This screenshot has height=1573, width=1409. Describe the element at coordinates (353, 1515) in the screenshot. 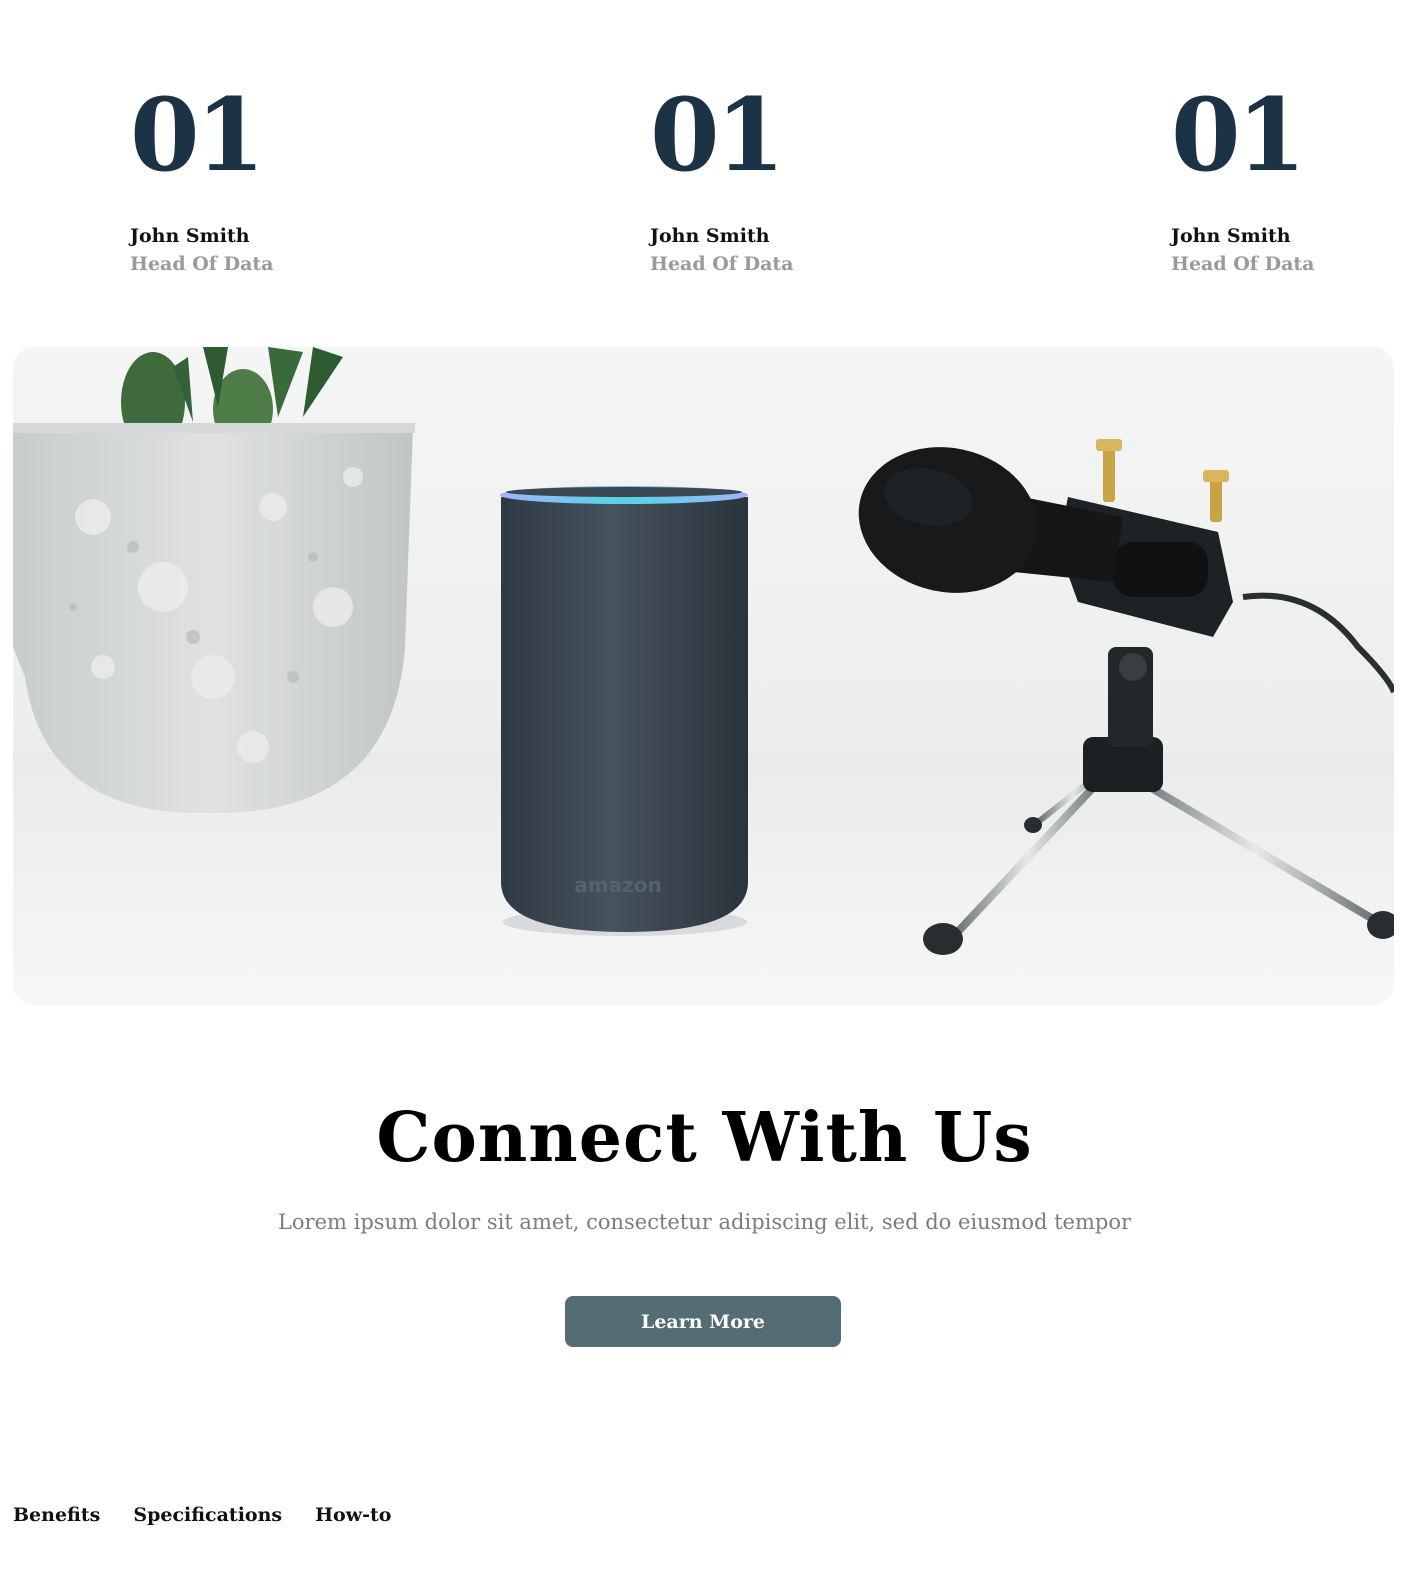

I see `footer-link-how-to: How-to` at that location.